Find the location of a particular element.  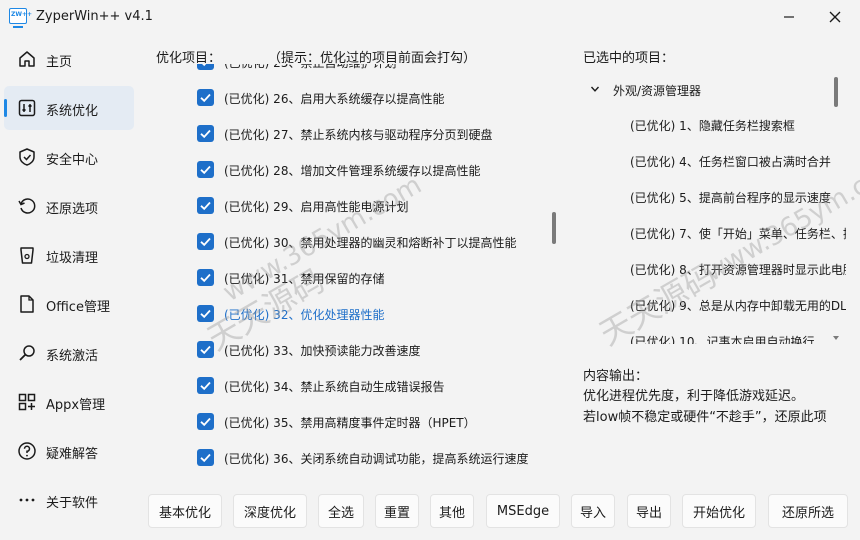

tree-item: (已优化) 7、使「开始」菜单、任务栏、操 is located at coordinates (738, 235).